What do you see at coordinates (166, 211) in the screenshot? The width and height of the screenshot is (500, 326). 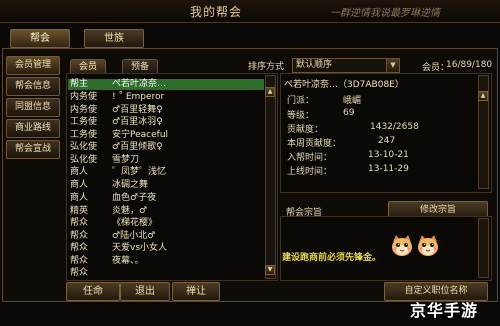 I see `member-row: 精英 炎魅，♂` at bounding box center [166, 211].